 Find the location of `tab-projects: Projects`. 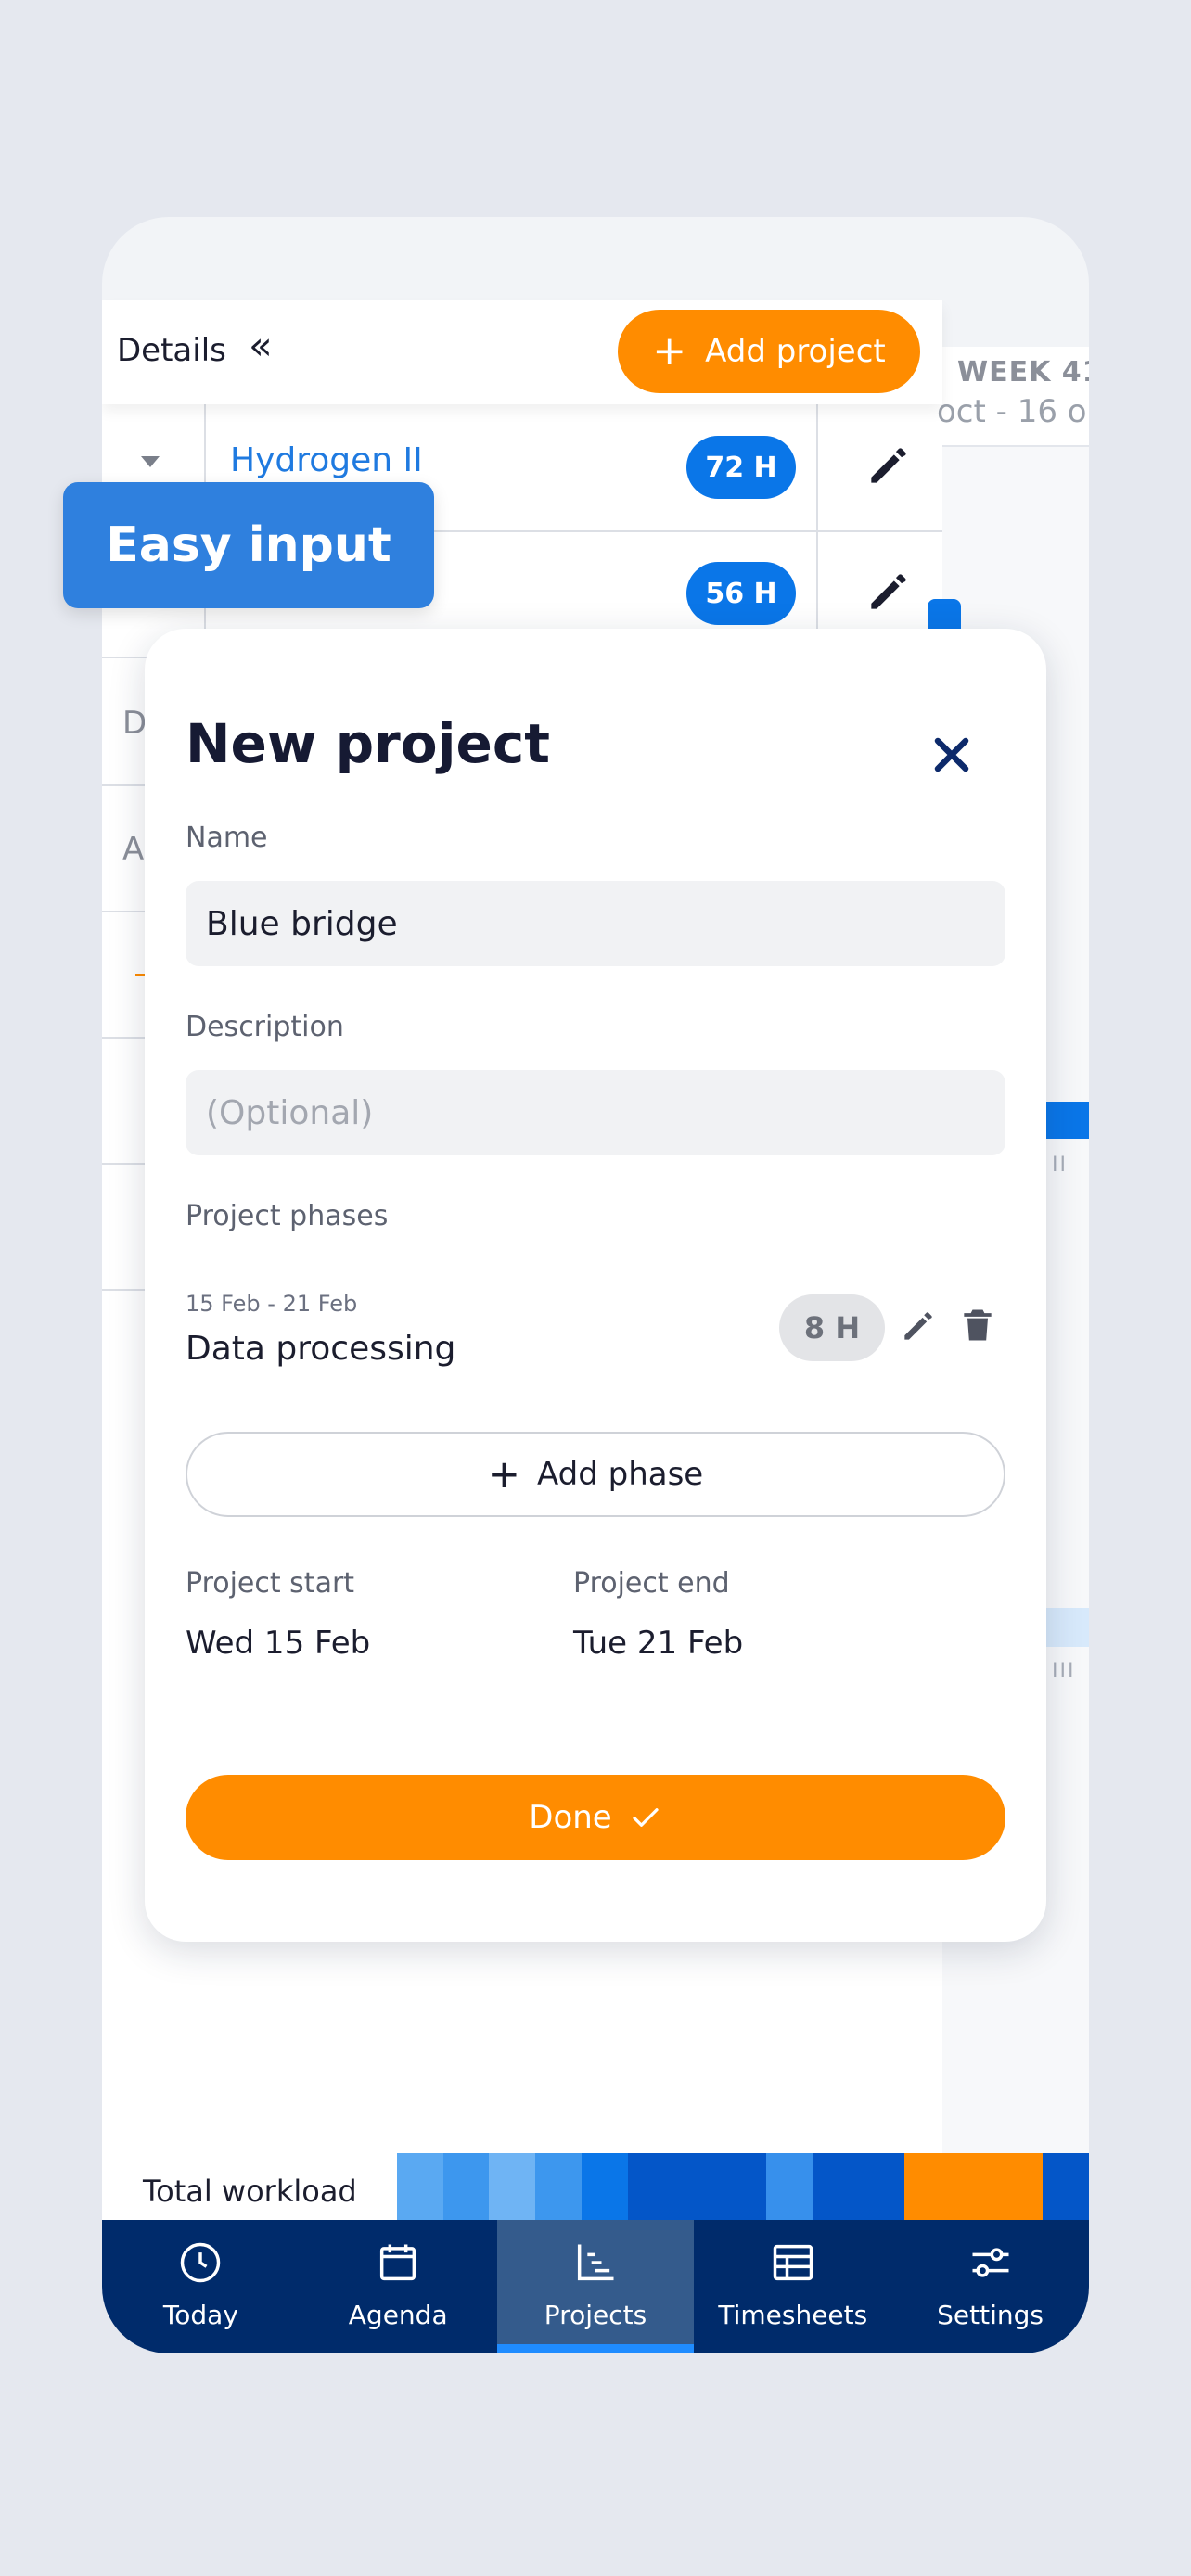

tab-projects: Projects is located at coordinates (595, 2286).